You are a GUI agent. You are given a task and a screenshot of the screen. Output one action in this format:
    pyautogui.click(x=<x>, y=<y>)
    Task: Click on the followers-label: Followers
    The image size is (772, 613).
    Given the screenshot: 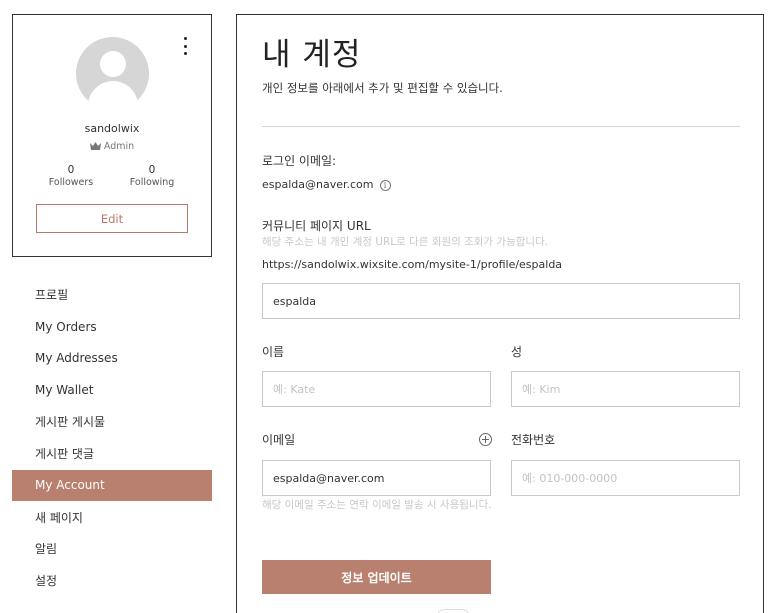 What is the action you would take?
    pyautogui.click(x=71, y=182)
    